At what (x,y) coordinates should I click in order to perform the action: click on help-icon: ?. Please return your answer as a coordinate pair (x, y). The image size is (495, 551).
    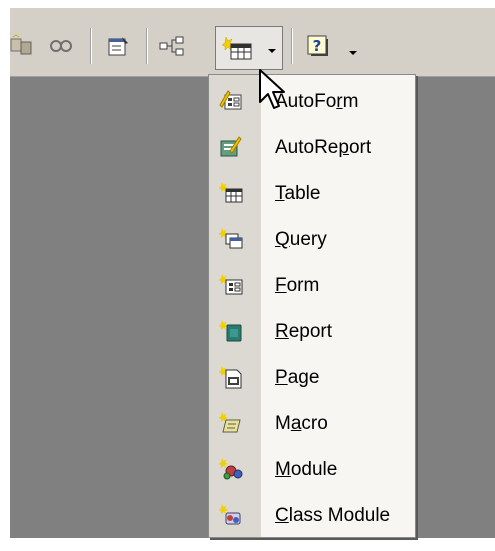
    Looking at the image, I should click on (318, 46).